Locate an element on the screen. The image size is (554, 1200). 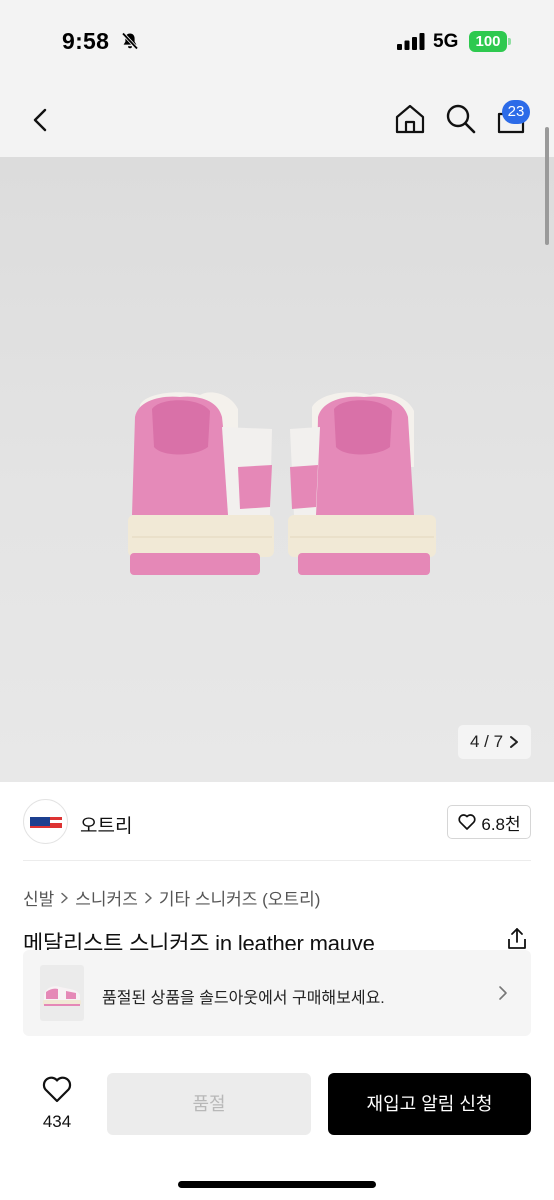
restock-alert-button: 재입고 알림 신청 is located at coordinates (429, 1104).